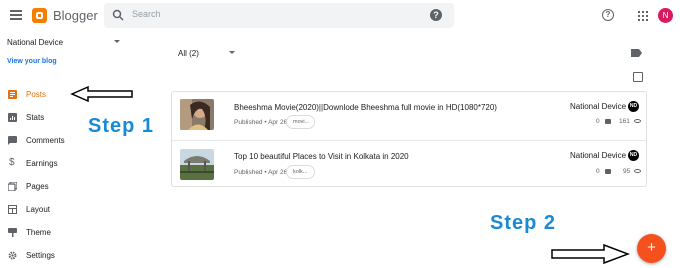 The image size is (680, 268). Describe the element at coordinates (12, 162) in the screenshot. I see `dollar-icon: $` at that location.